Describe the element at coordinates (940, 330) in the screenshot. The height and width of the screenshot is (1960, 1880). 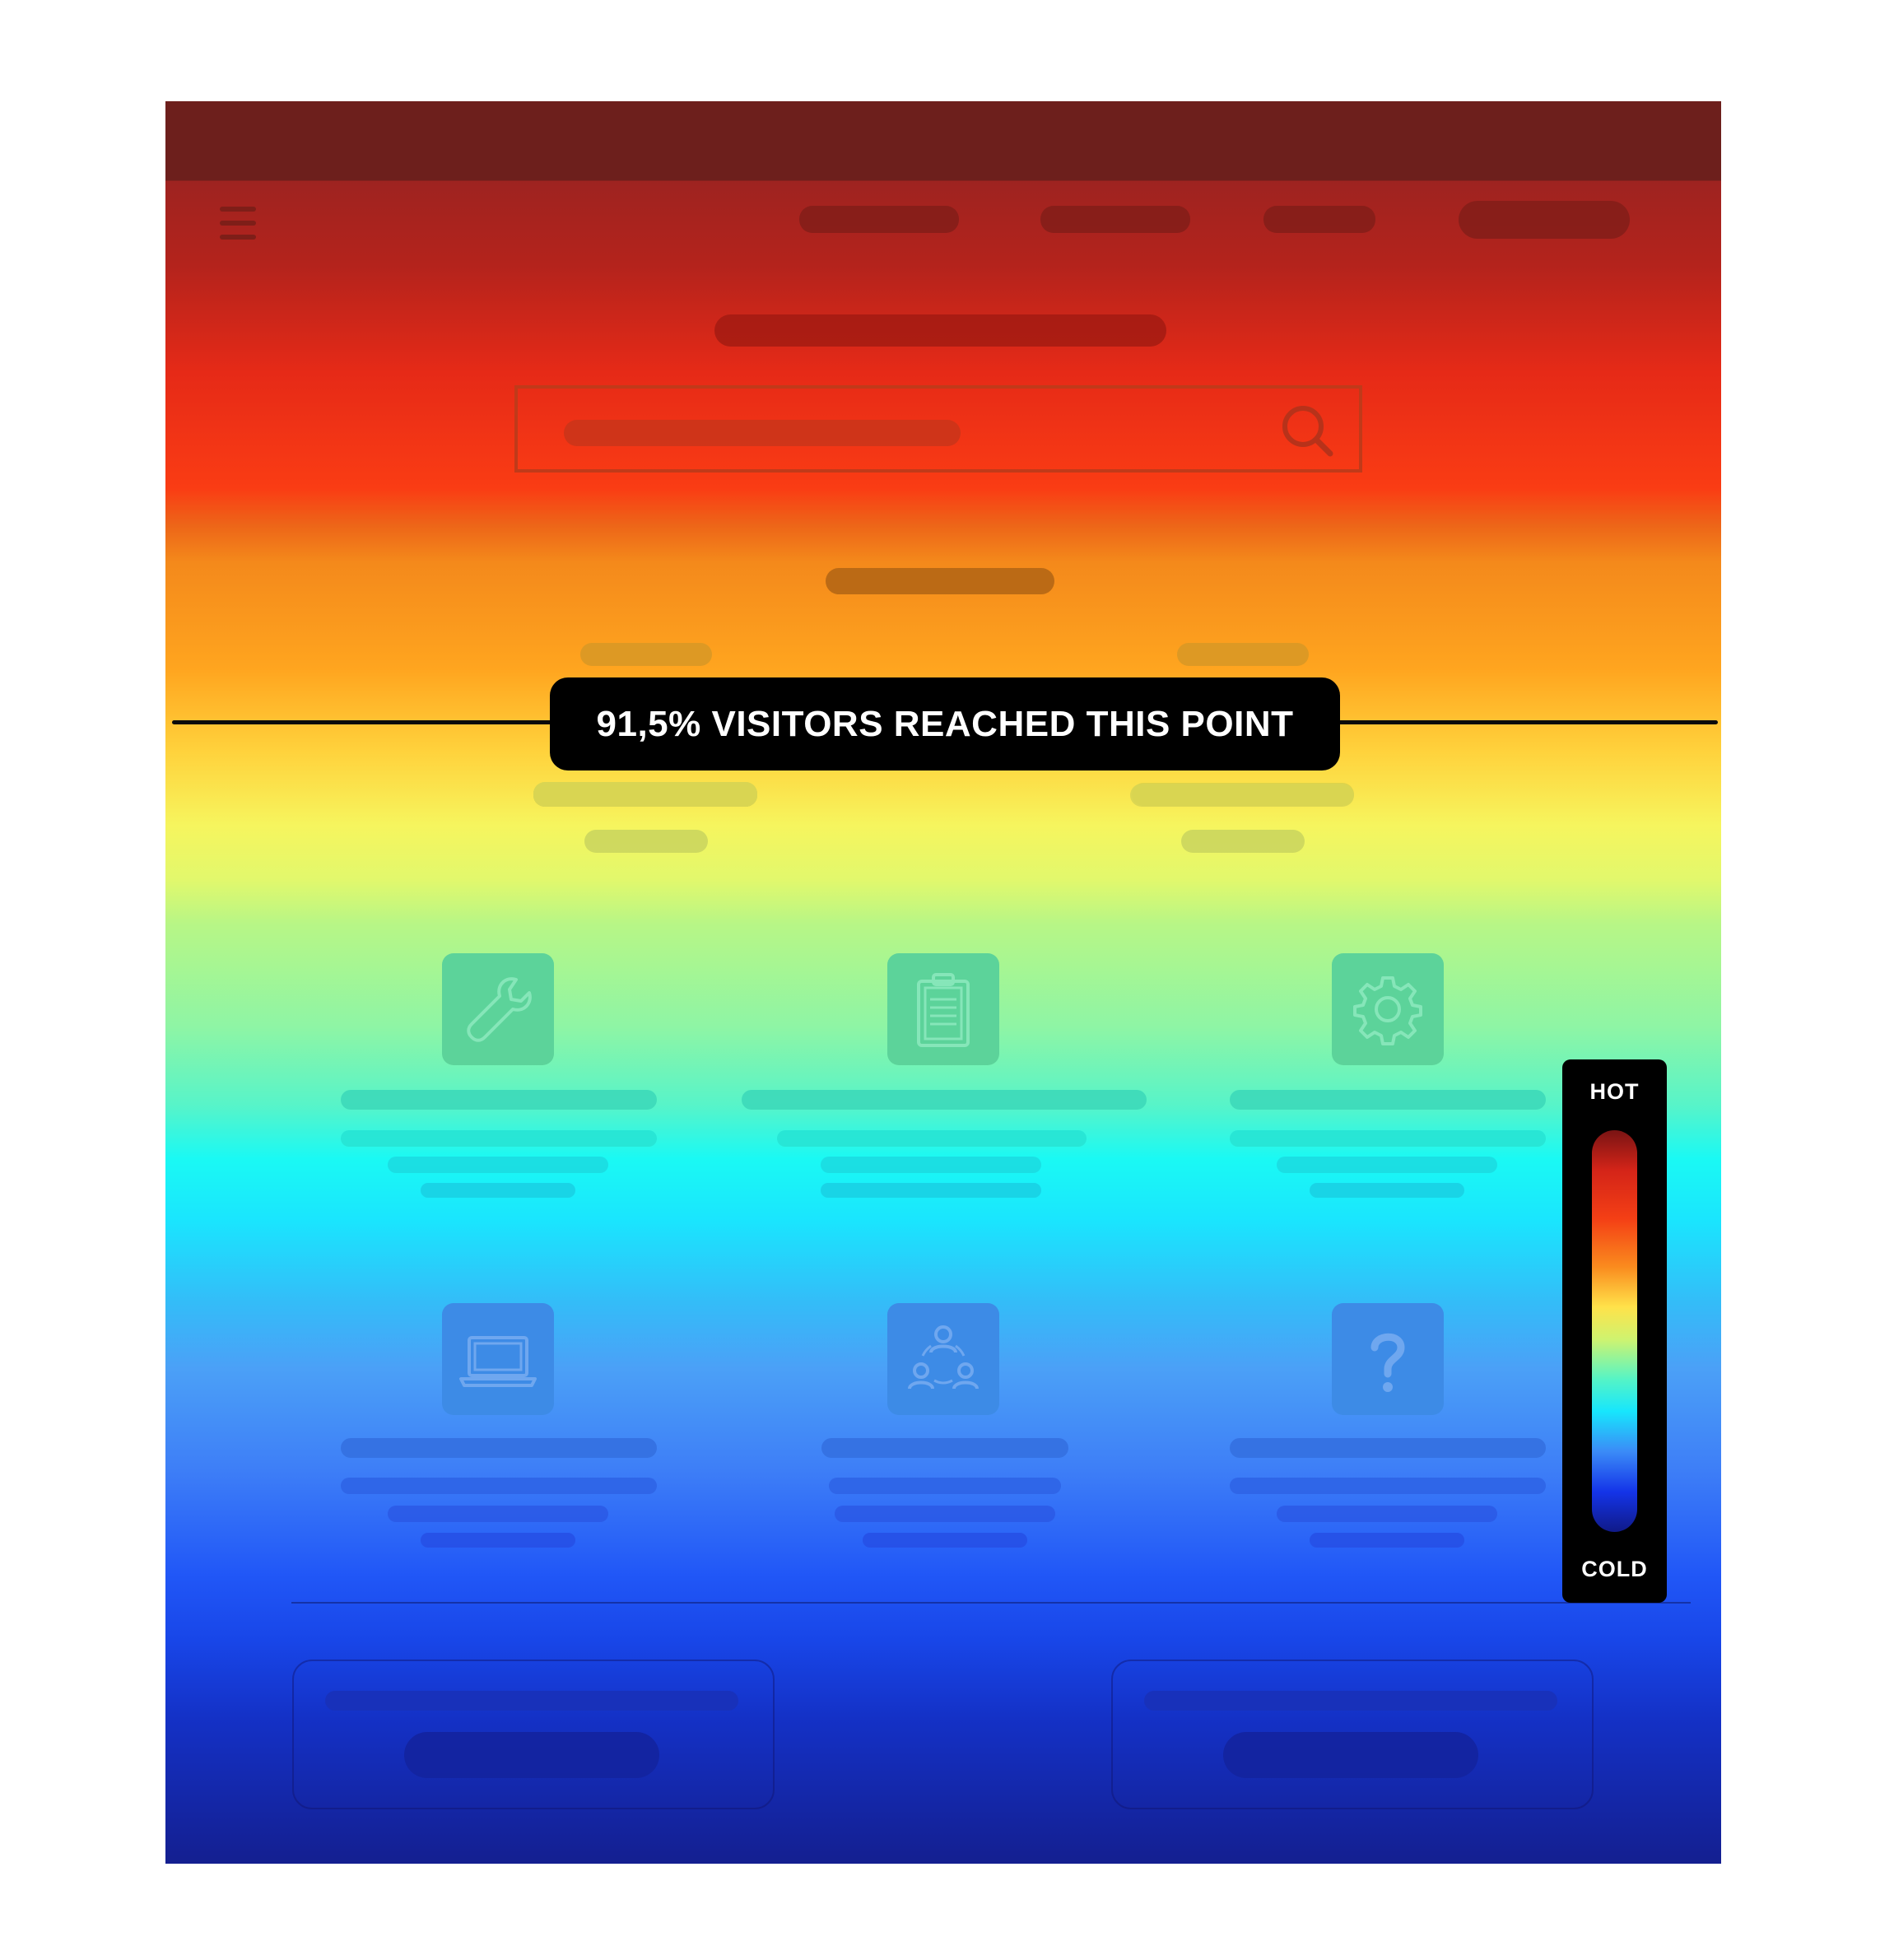
I see `hero-title` at that location.